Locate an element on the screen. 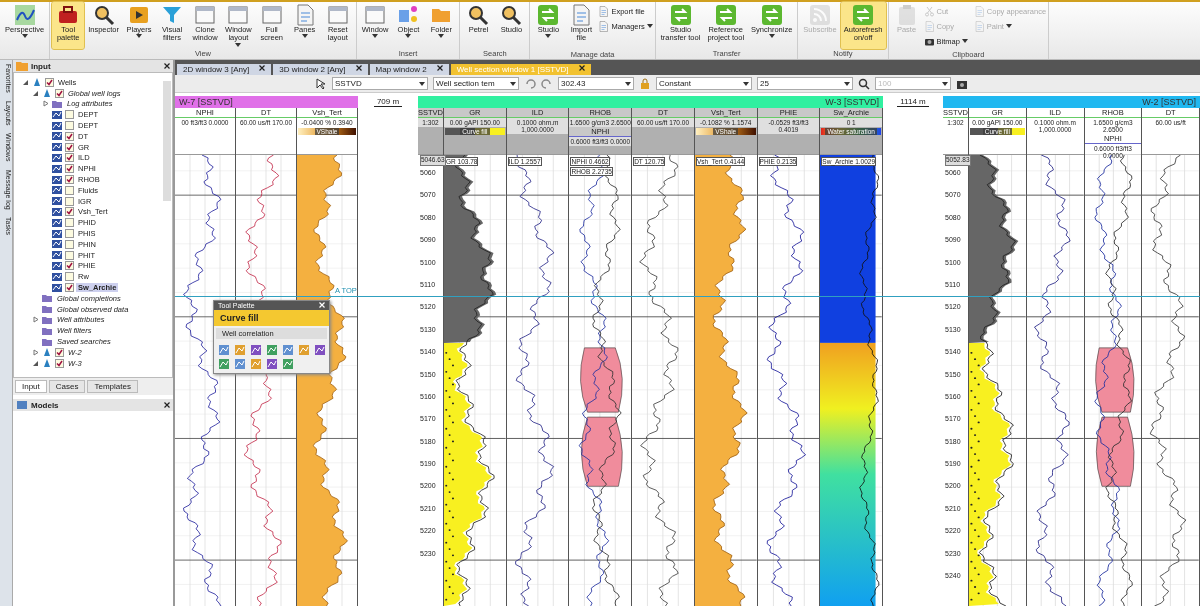 This screenshot has width=1200, height=606. panel-tab: Input is located at coordinates (31, 386).